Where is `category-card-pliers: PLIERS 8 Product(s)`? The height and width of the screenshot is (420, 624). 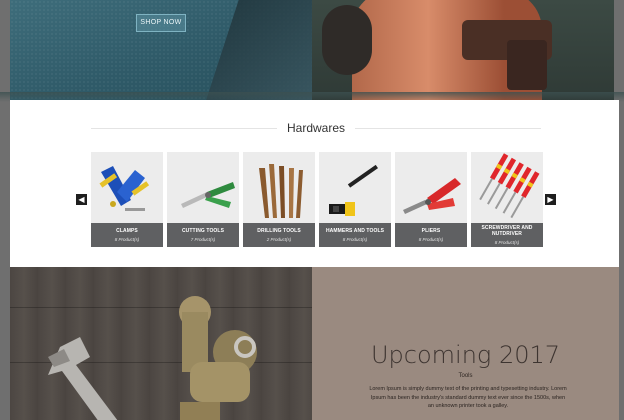 category-card-pliers: PLIERS 8 Product(s) is located at coordinates (431, 199).